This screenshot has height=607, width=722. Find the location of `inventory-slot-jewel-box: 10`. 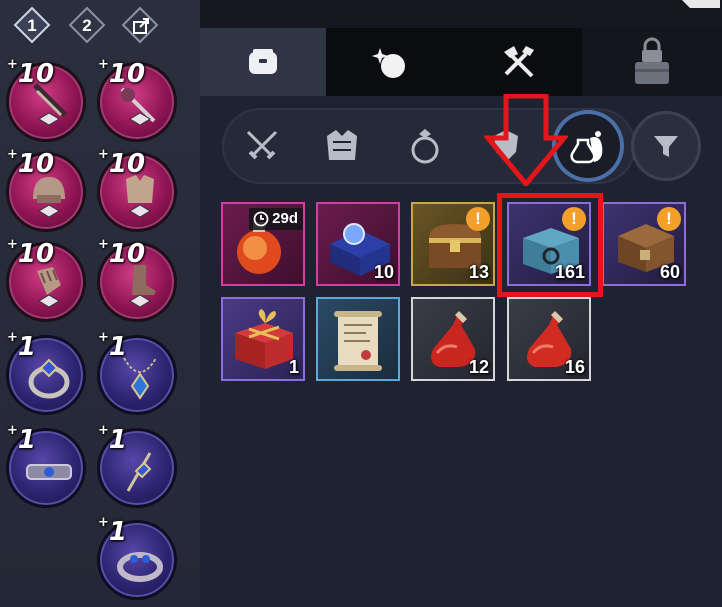

inventory-slot-jewel-box: 10 is located at coordinates (358, 244).